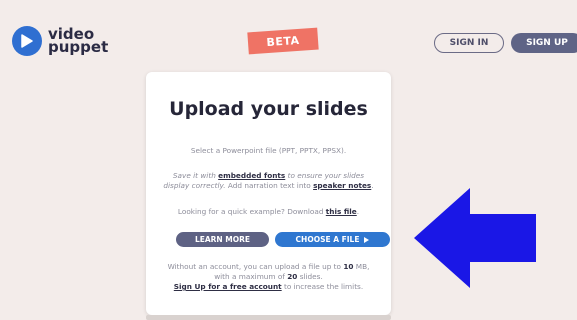 This screenshot has height=320, width=577. What do you see at coordinates (469, 43) in the screenshot?
I see `sign-in-button: SIGN IN` at bounding box center [469, 43].